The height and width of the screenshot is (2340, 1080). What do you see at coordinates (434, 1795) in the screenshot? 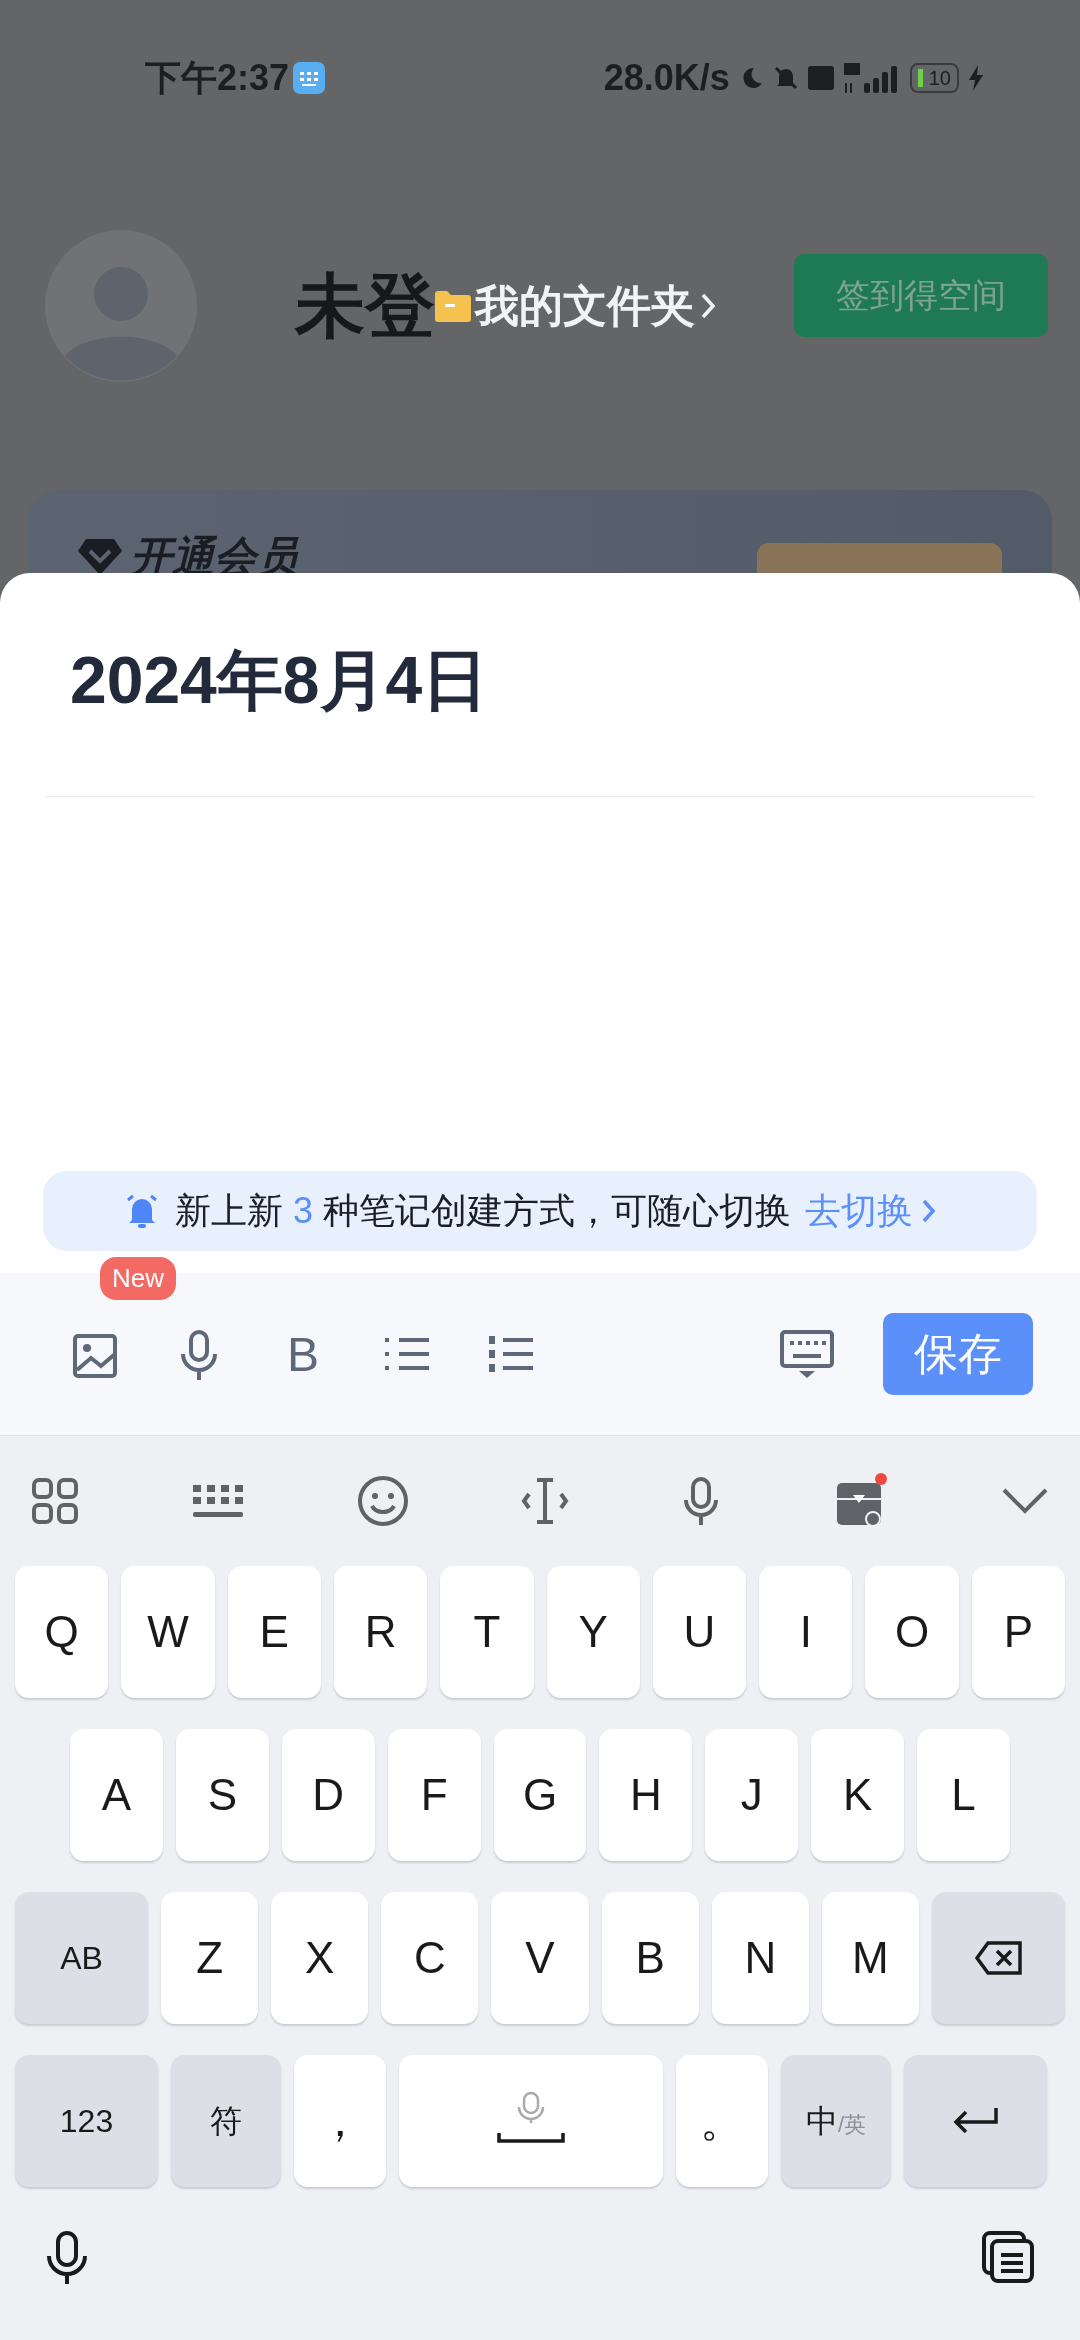
I see `keyboard-key: F` at bounding box center [434, 1795].